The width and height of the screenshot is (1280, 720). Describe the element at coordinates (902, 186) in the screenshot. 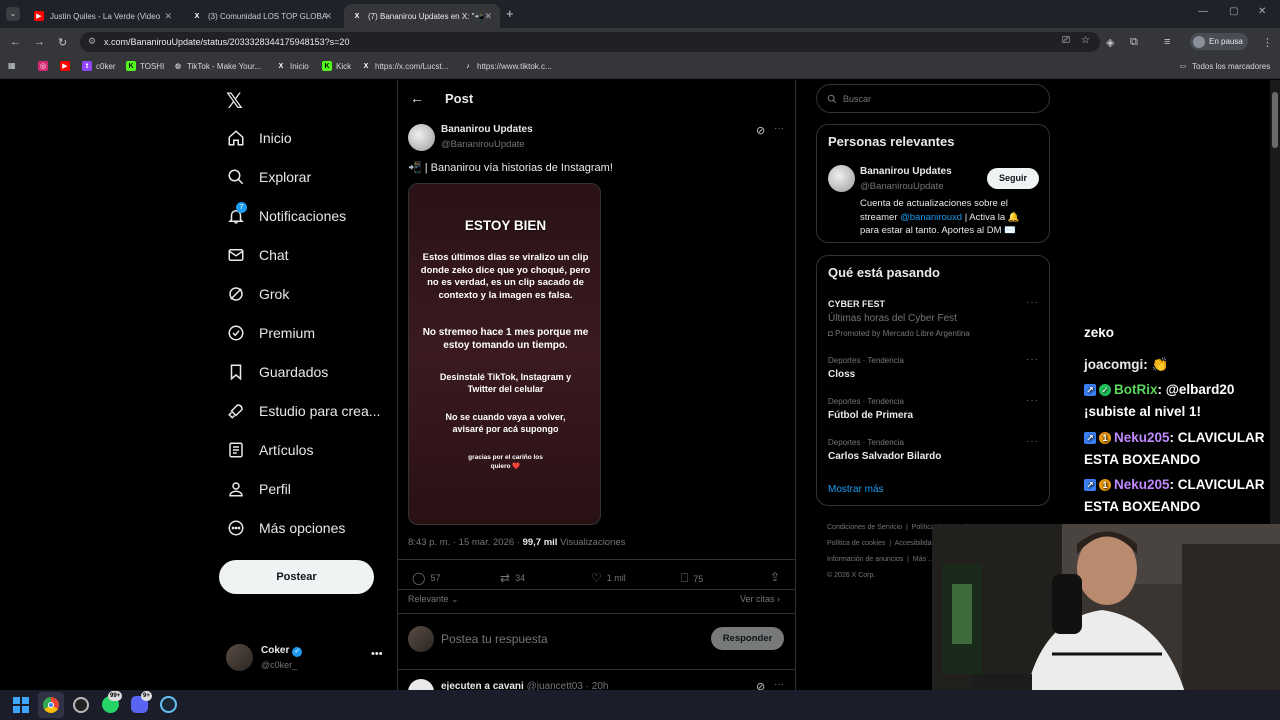

I see `person-handle: @BananirouUpdate` at that location.